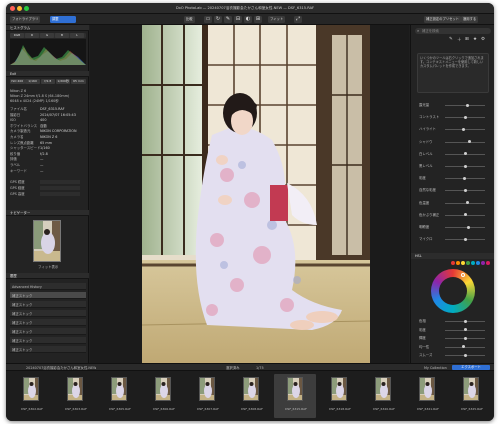 The height and width of the screenshot is (424, 500). Describe the element at coordinates (277, 19) in the screenshot. I see `fit-zoom-button: フィット` at that location.